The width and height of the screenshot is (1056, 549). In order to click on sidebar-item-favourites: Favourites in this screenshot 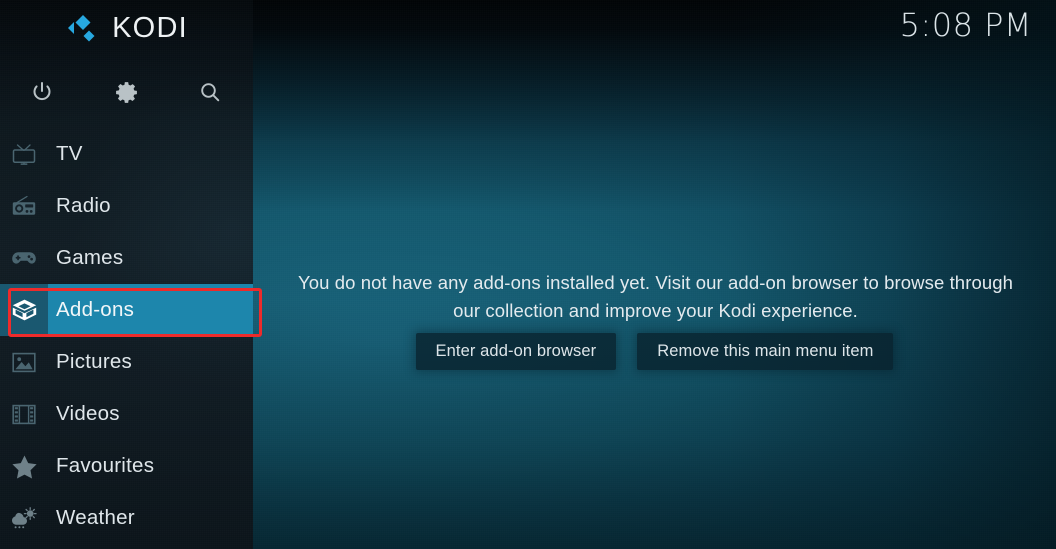, I will do `click(126, 466)`.